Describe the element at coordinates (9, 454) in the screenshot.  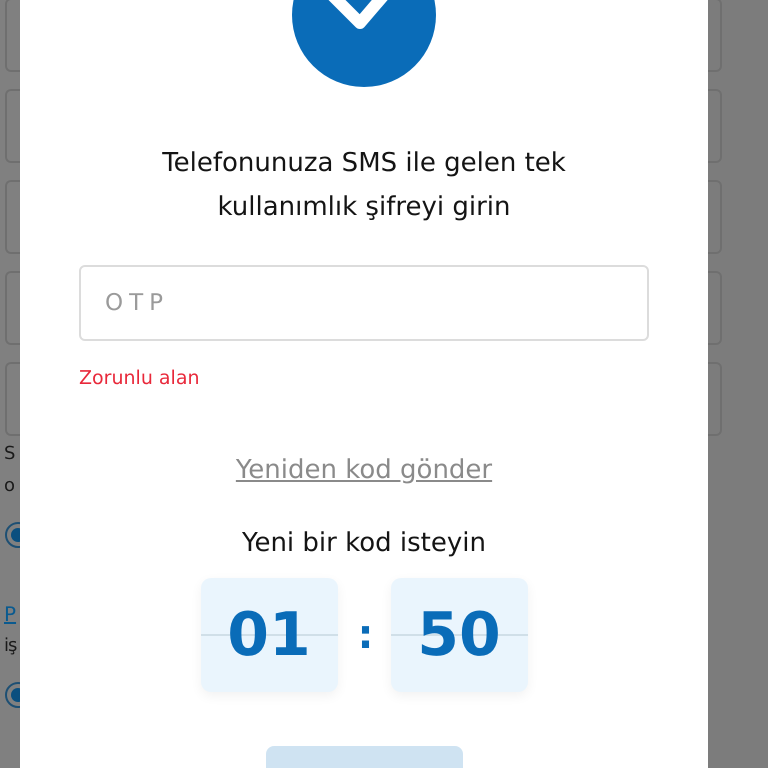
I see `background-text: S` at that location.